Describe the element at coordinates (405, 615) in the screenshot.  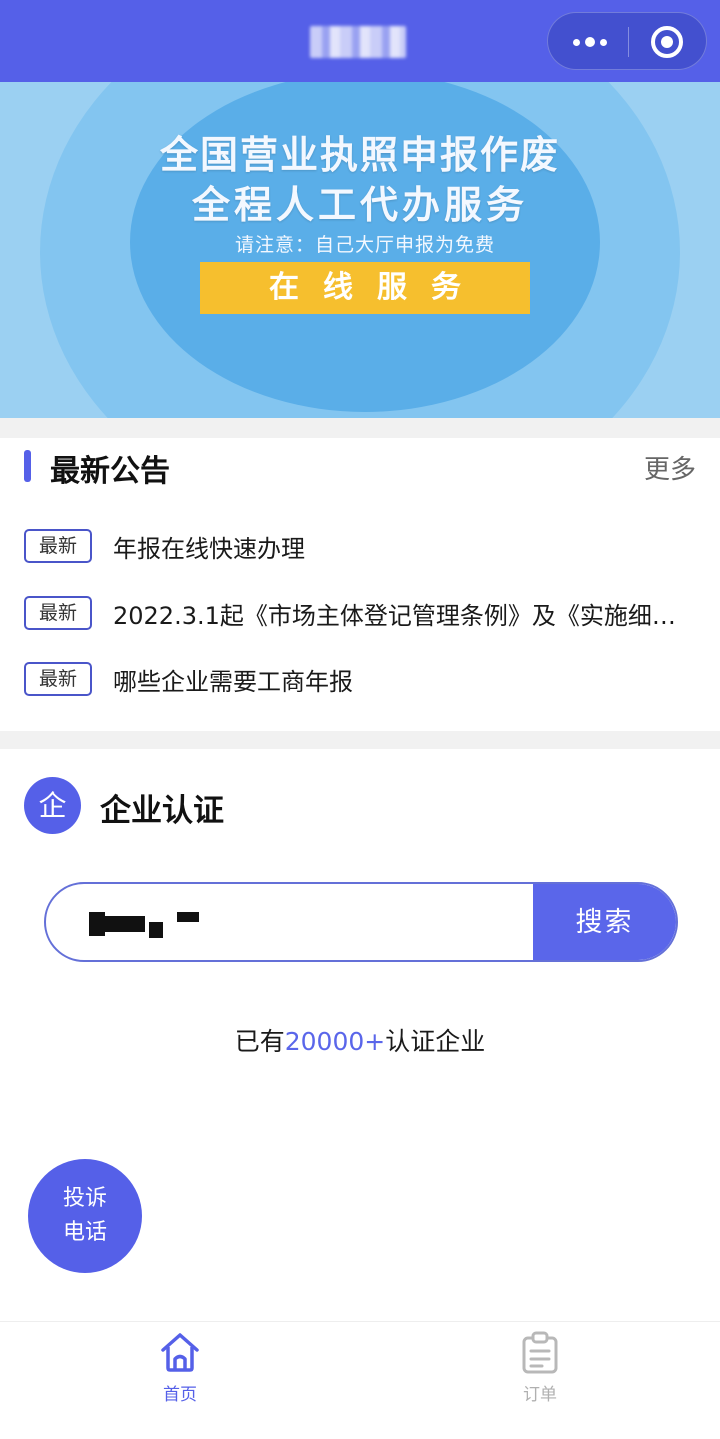
I see `notice-text: 2022.3.1起《市场主体登记管理条例》及《实施细则》` at that location.